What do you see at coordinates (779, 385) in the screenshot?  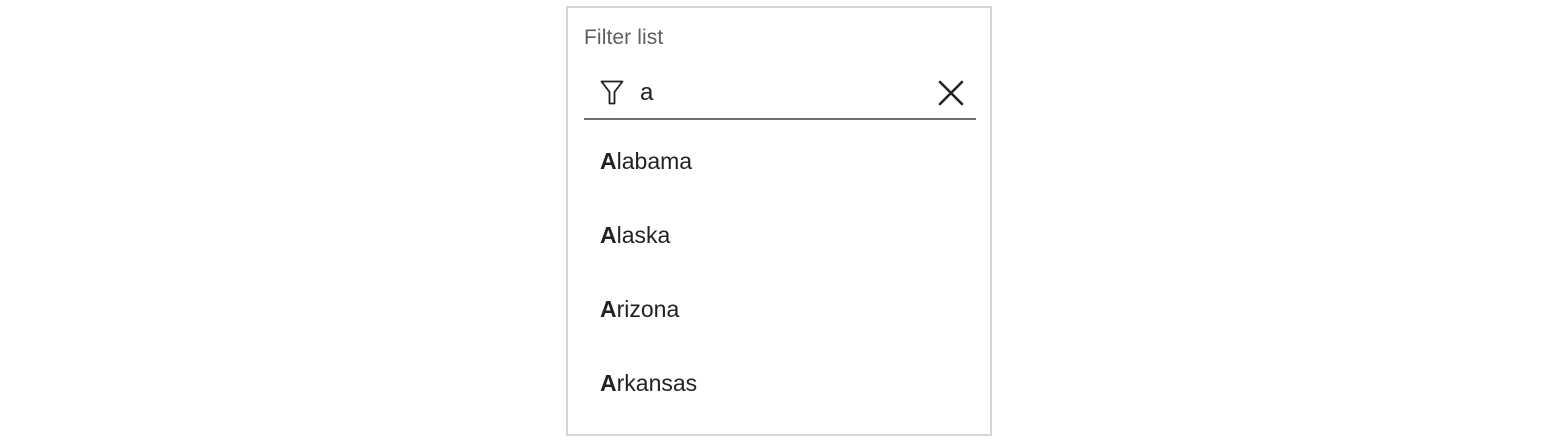 I see `list-item: Arkansas` at bounding box center [779, 385].